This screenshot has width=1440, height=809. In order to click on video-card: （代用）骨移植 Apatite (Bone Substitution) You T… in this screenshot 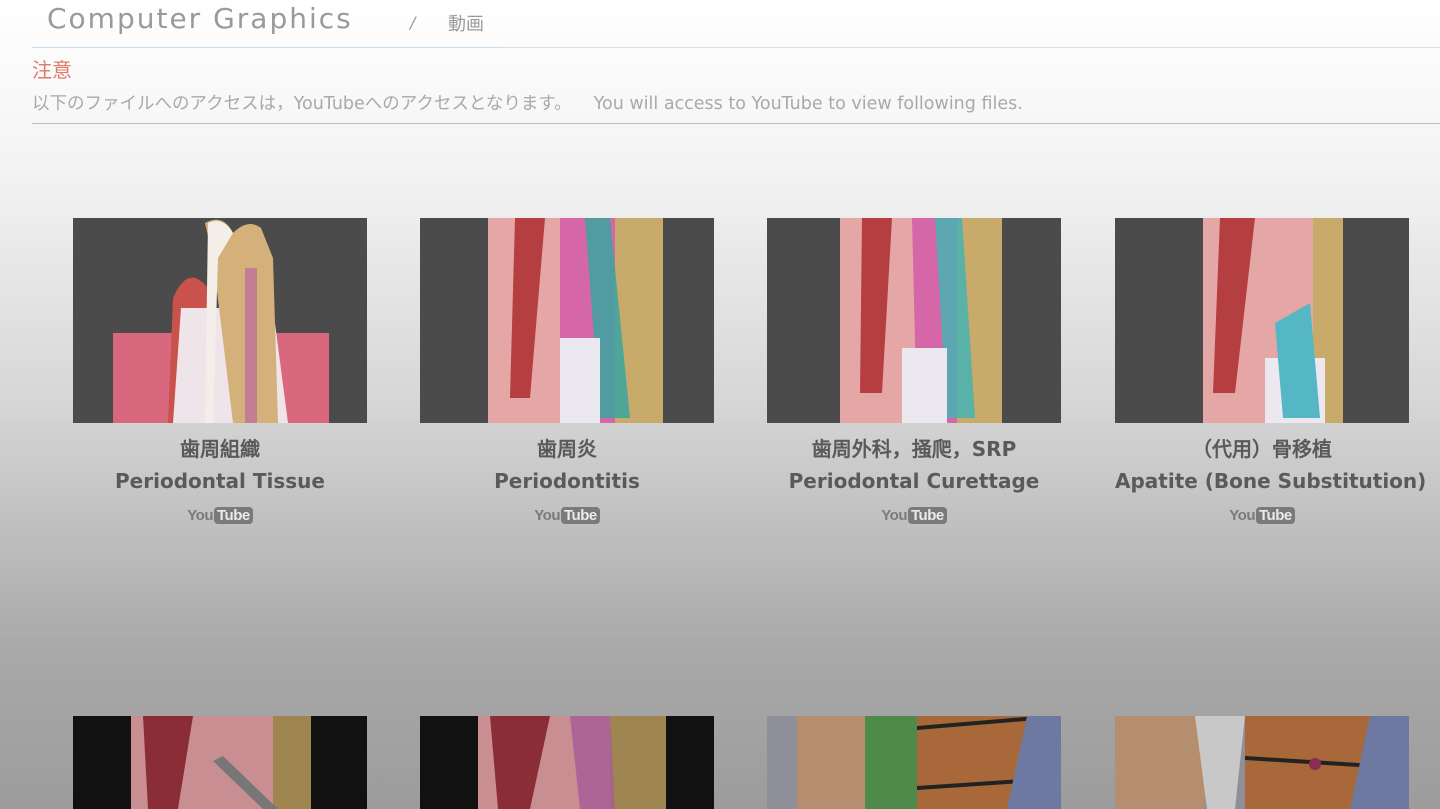, I will do `click(1270, 371)`.